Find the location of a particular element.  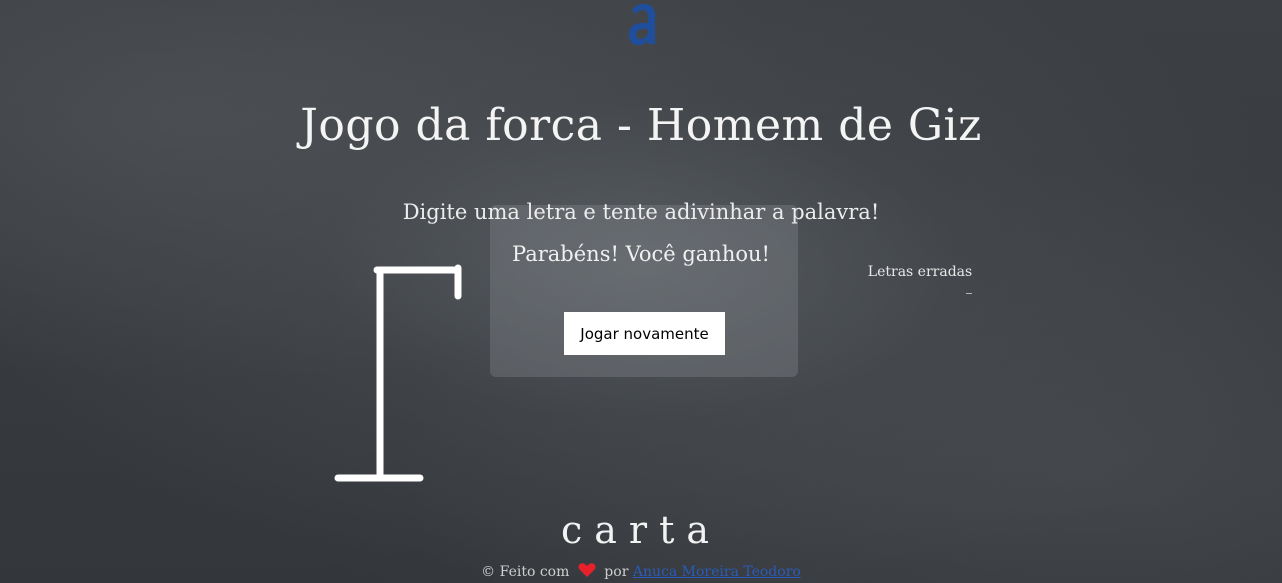

play-again-button: Jogar novamente is located at coordinates (644, 333).